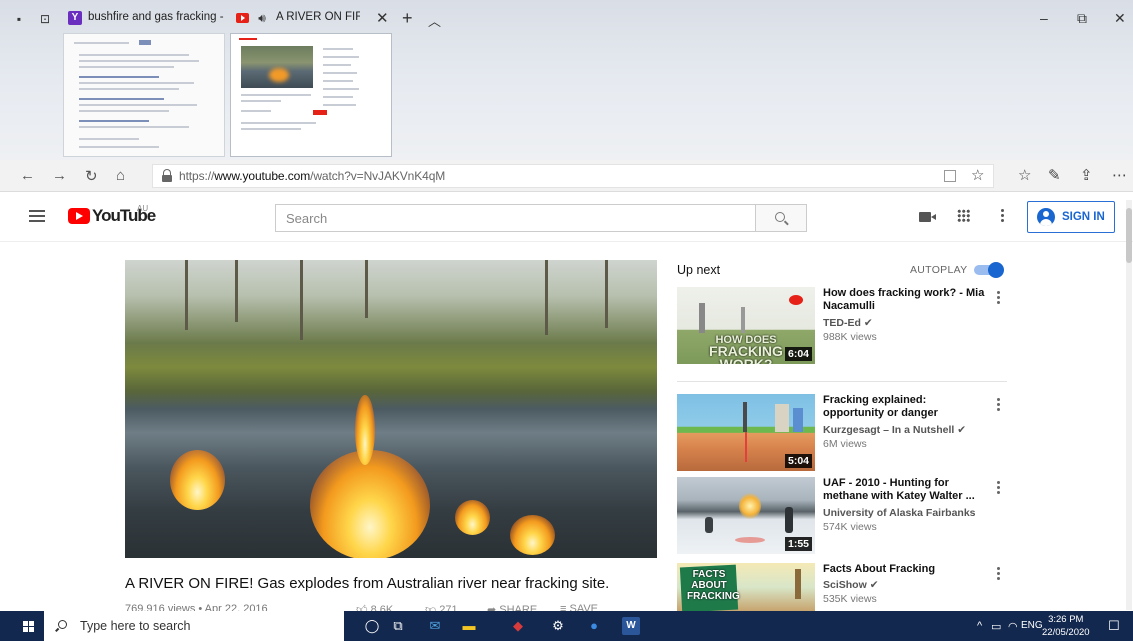 The width and height of the screenshot is (1133, 641). Describe the element at coordinates (242, 18) in the screenshot. I see `youtube-icon` at that location.